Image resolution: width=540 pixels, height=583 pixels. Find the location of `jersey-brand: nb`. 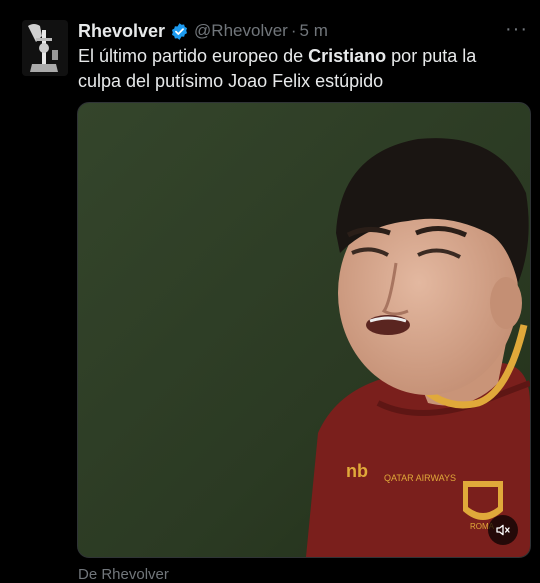

jersey-brand: nb is located at coordinates (357, 471).